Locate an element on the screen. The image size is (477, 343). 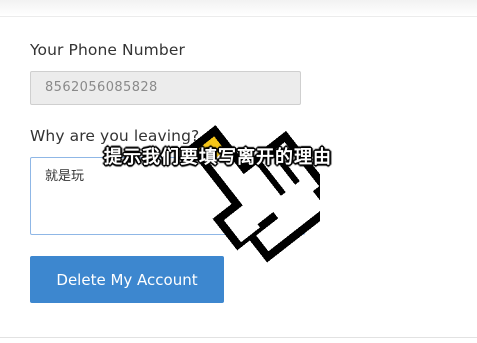
top-divider is located at coordinates (238, 16).